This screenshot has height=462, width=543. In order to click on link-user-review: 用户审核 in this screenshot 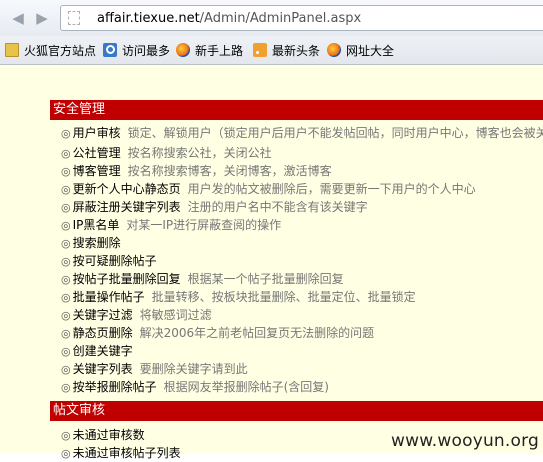, I will do `click(97, 133)`.